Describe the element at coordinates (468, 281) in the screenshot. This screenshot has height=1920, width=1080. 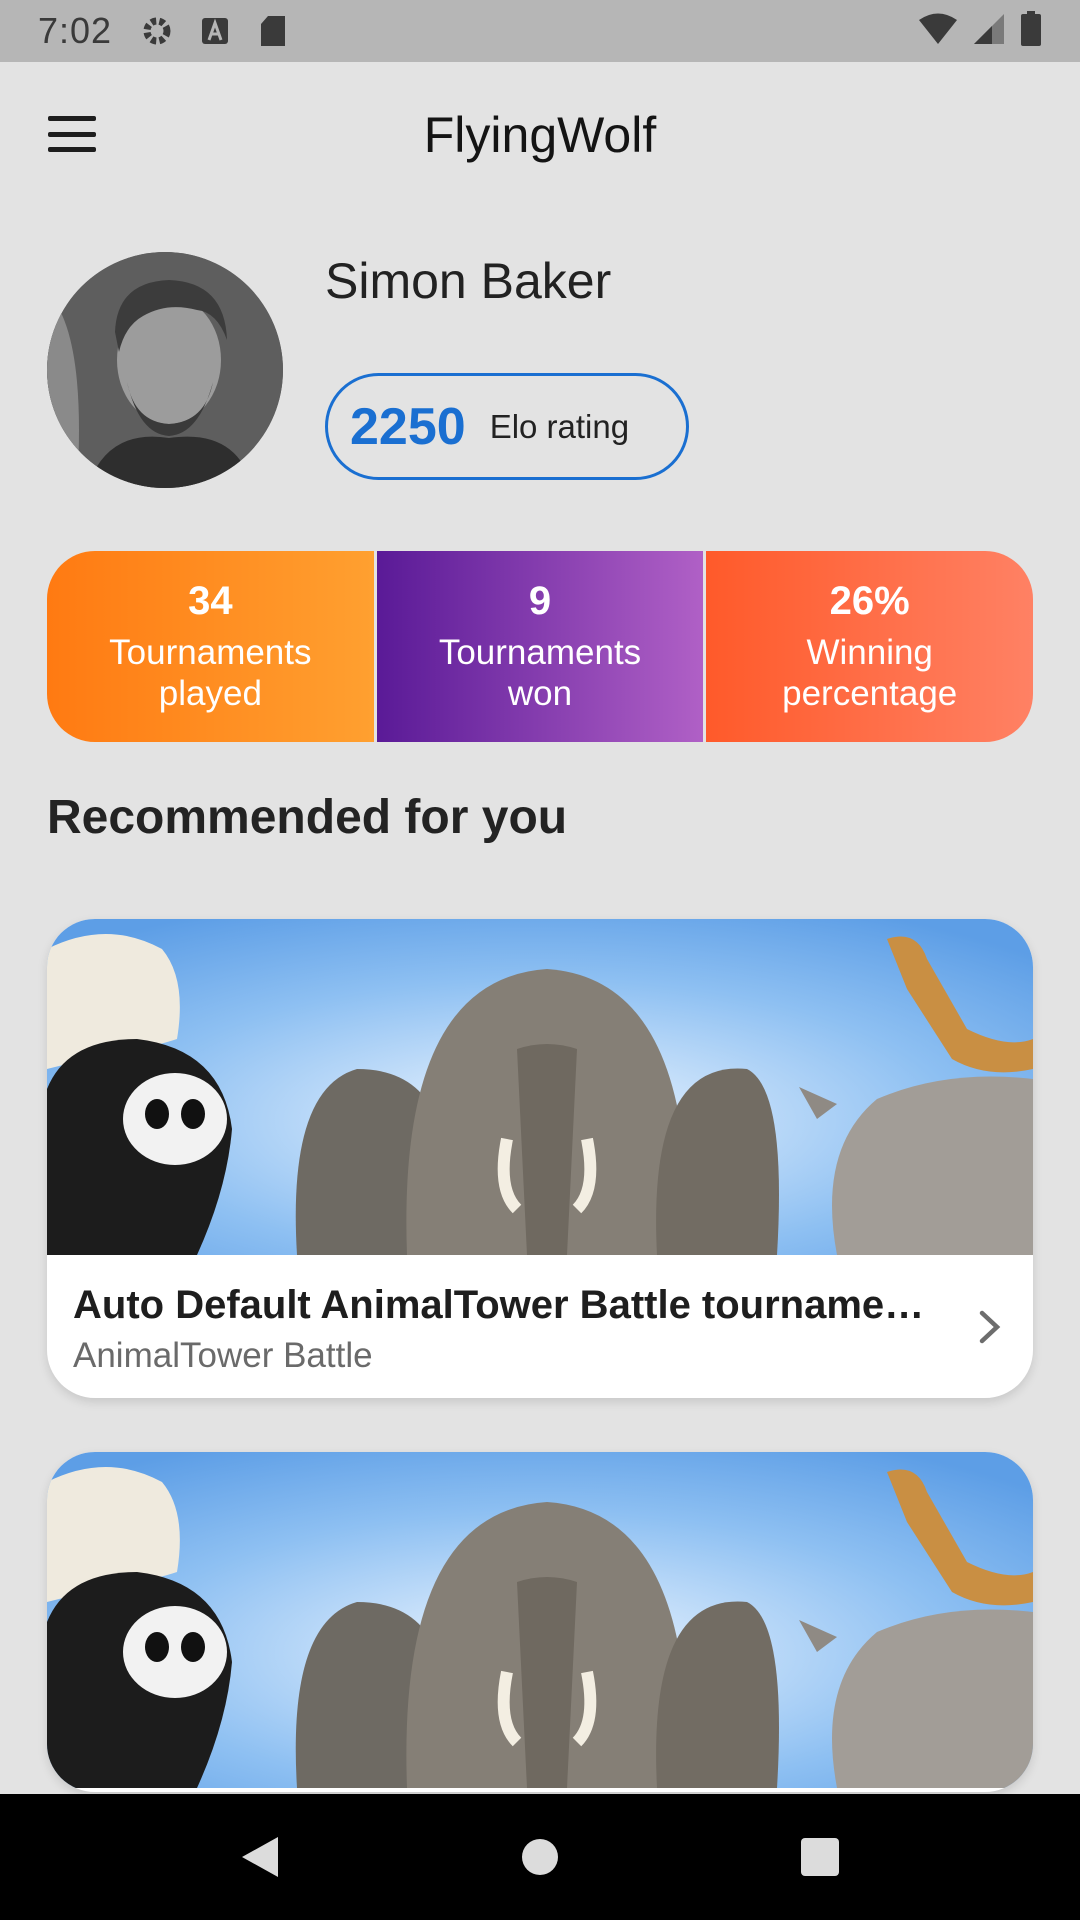
I see `profile-name: Simon Baker` at that location.